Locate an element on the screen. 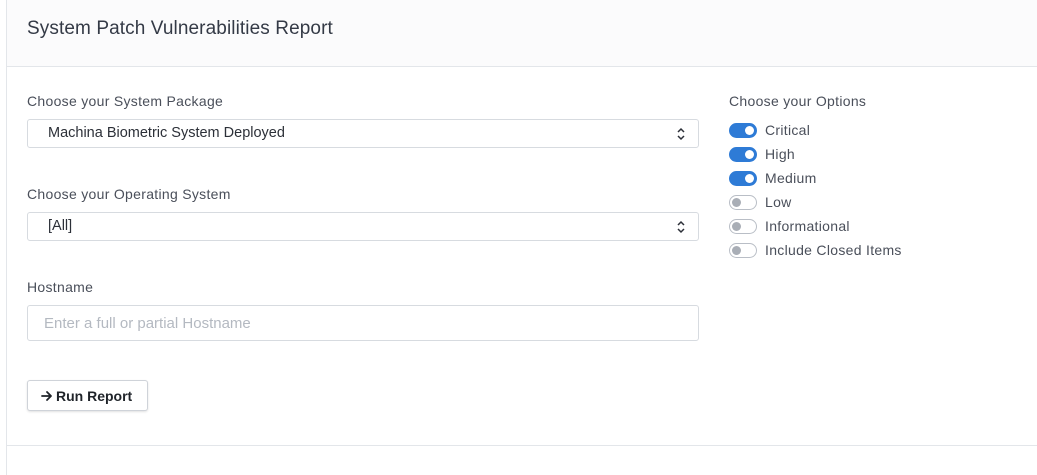  option-label: Critical is located at coordinates (788, 130).